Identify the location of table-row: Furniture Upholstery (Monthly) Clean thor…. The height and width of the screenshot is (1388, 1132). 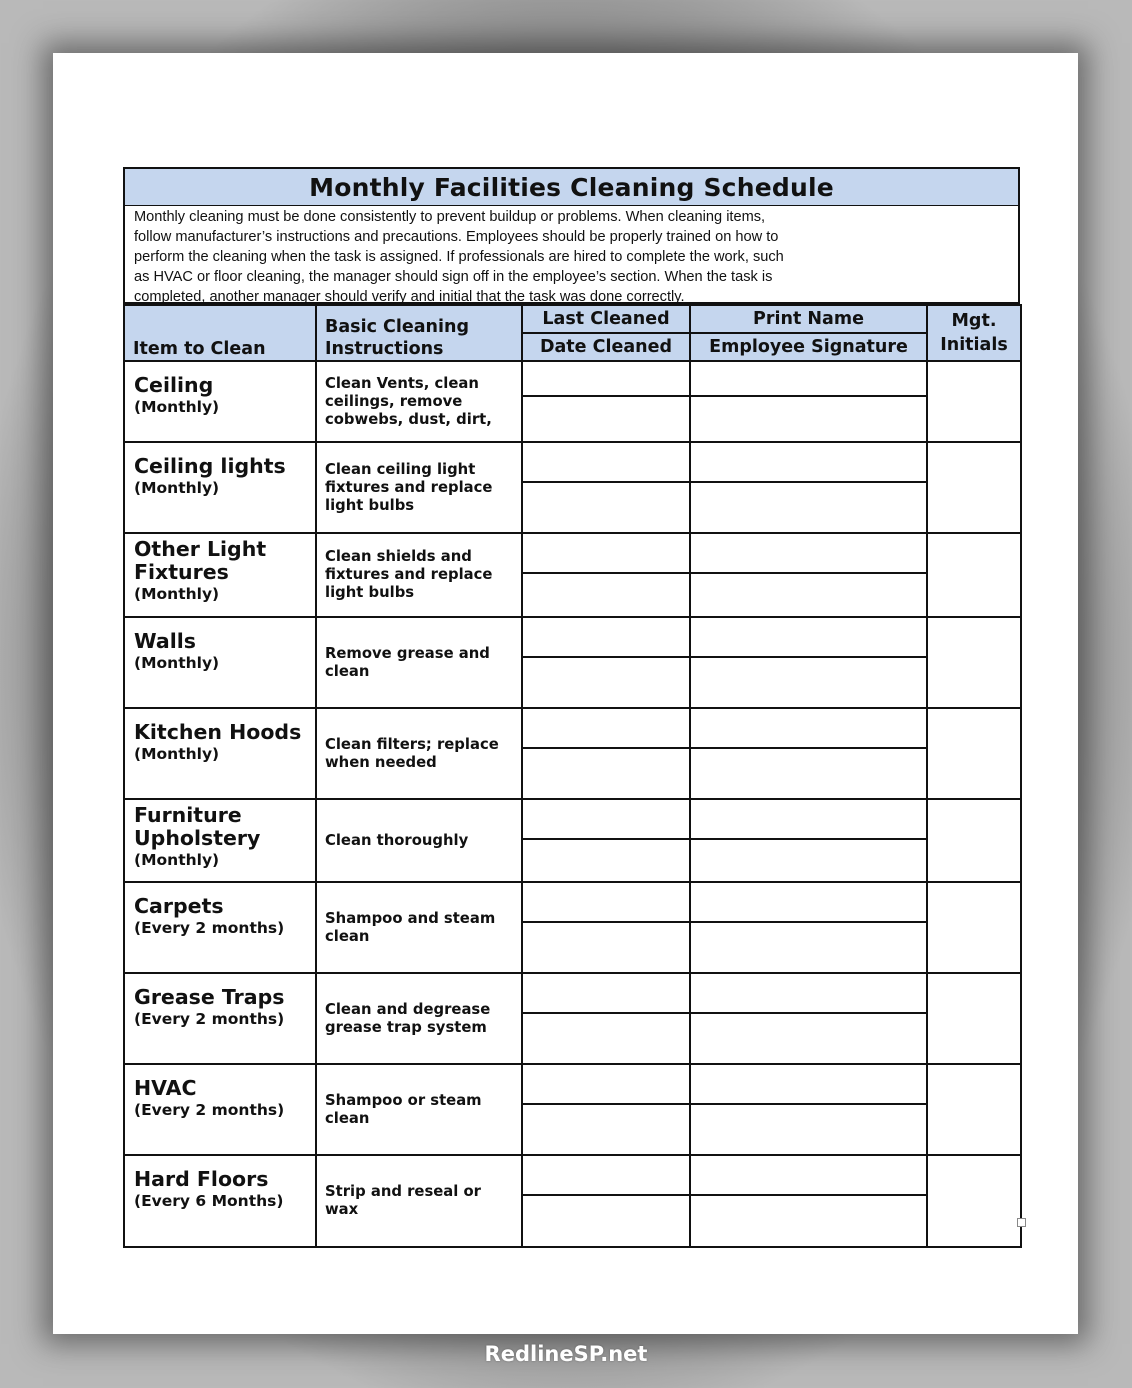
(572, 840).